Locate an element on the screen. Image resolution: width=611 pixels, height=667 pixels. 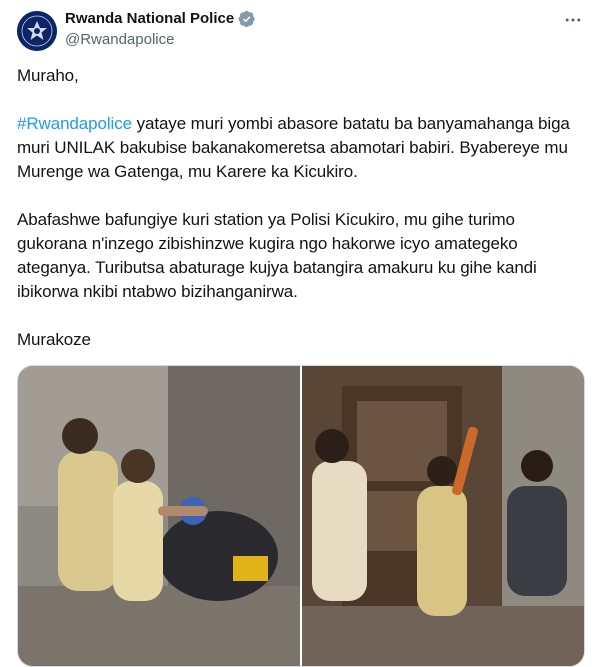
author-name-row: Rwanda National Police is located at coordinates (160, 19).